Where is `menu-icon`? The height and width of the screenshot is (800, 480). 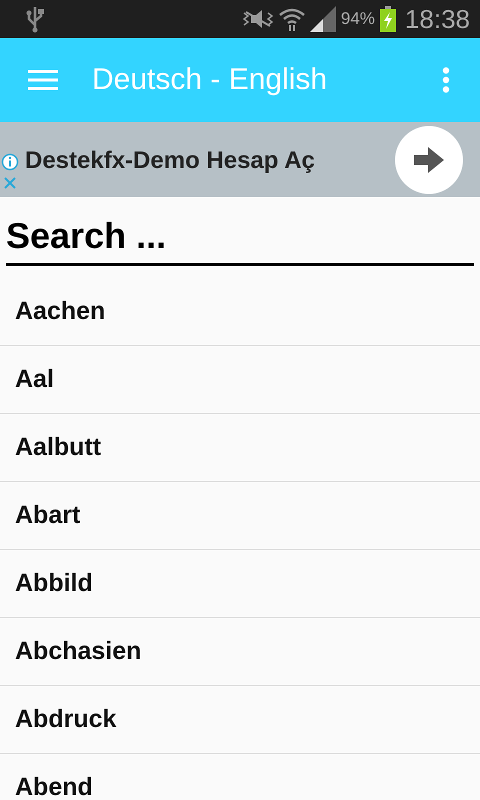
menu-icon is located at coordinates (43, 80).